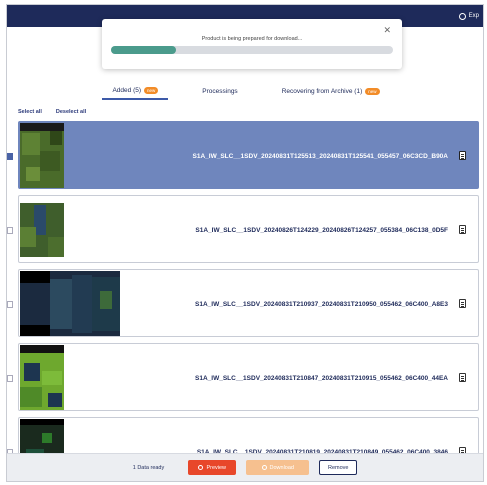 Image resolution: width=487 pixels, height=485 pixels. What do you see at coordinates (473, 16) in the screenshot?
I see `export-label: Exp` at bounding box center [473, 16].